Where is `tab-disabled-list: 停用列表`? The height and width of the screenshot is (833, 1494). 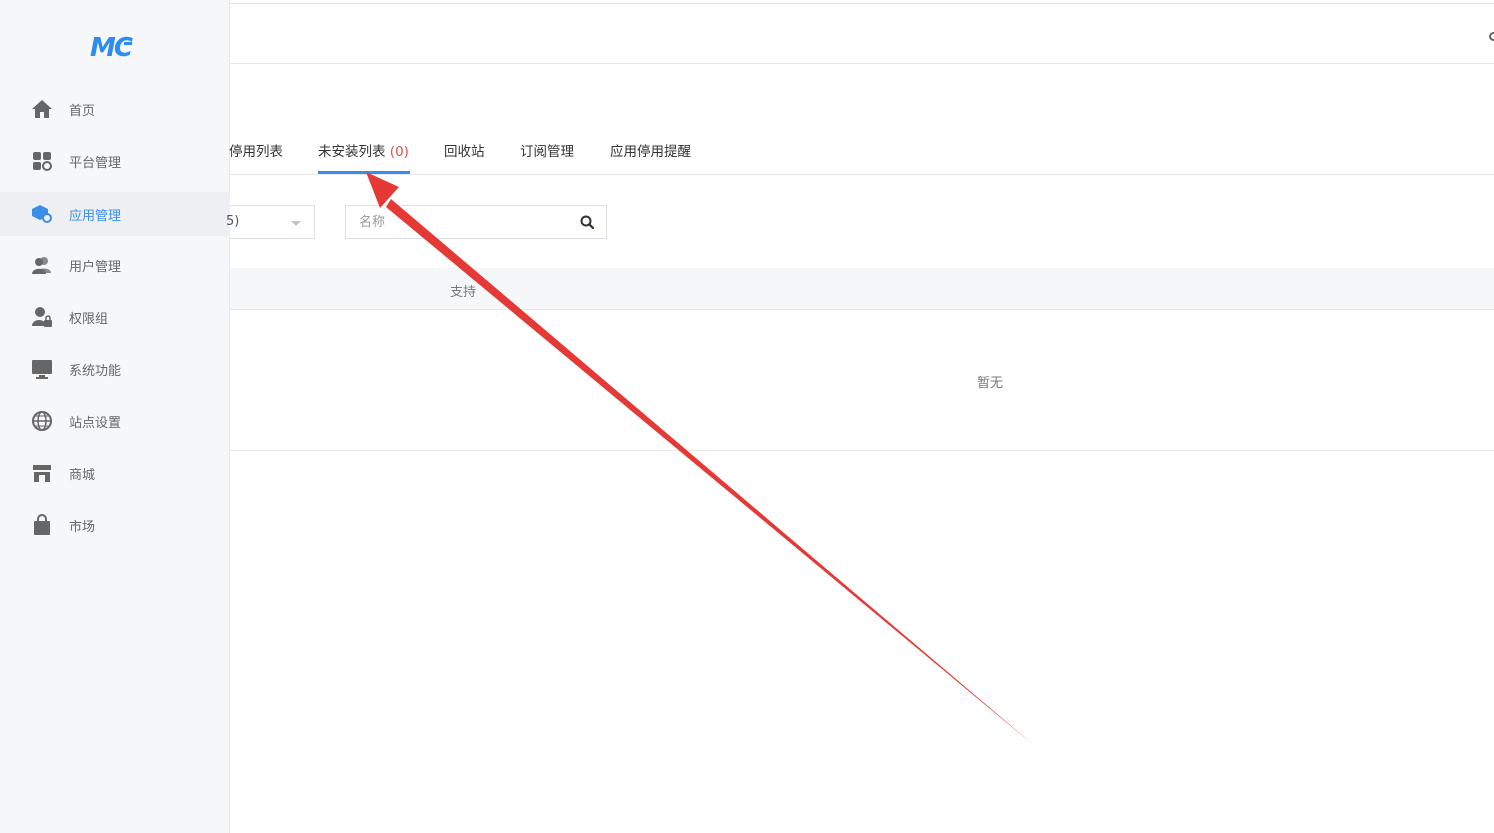 tab-disabled-list: 停用列表 is located at coordinates (256, 150).